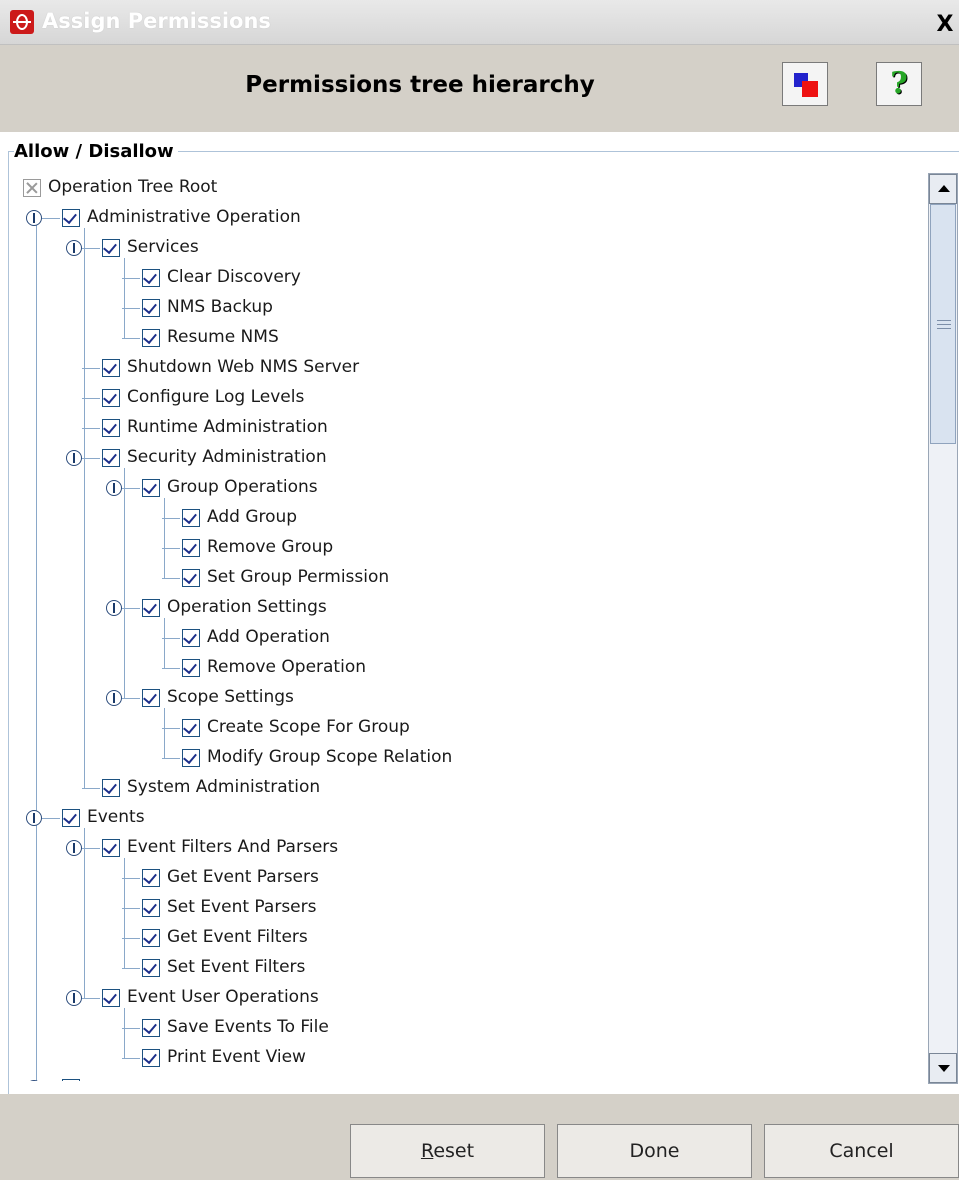  I want to click on tree-item: Clear Discovery, so click(466, 279).